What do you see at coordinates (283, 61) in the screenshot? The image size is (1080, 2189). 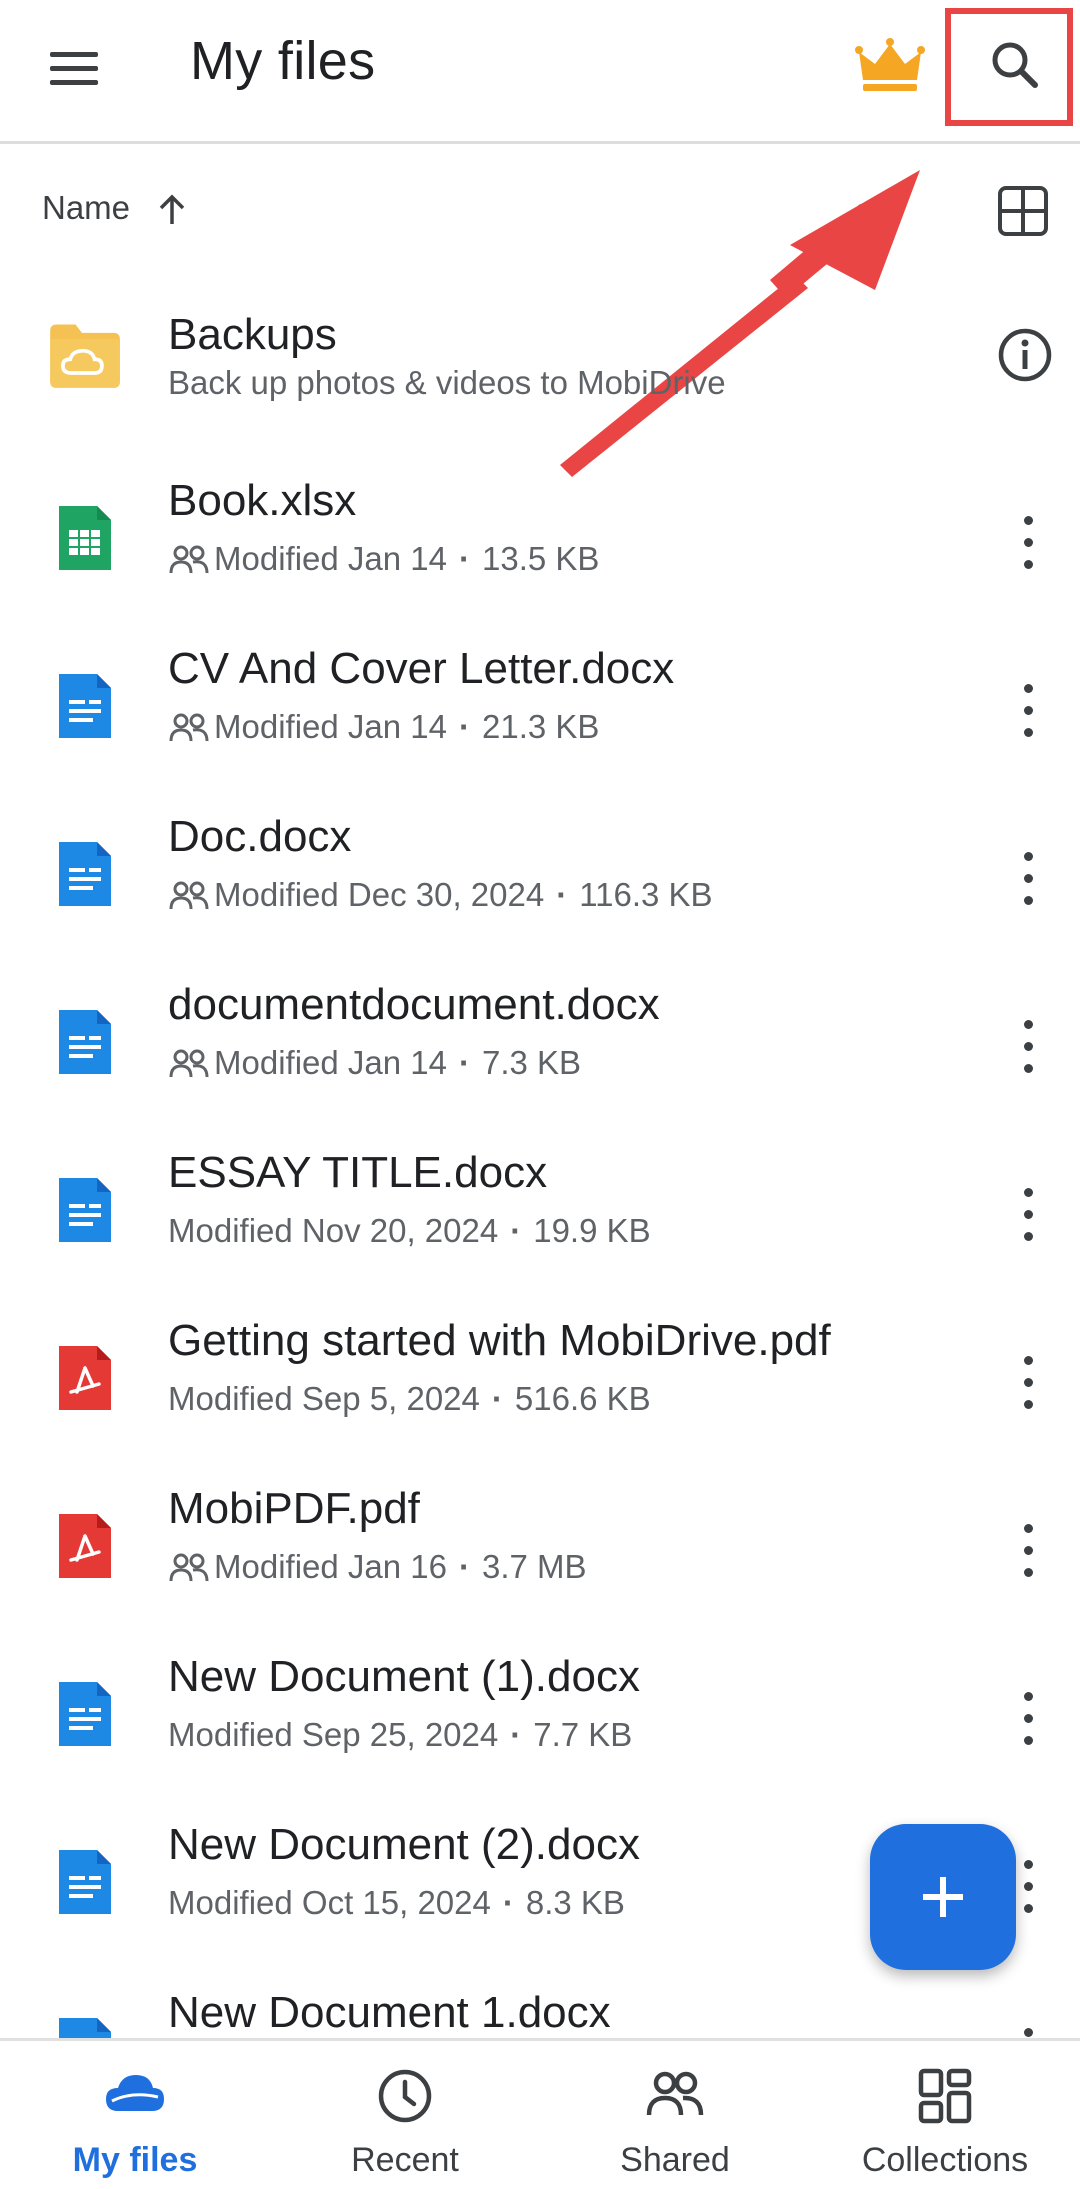 I see `page-title: My files` at bounding box center [283, 61].